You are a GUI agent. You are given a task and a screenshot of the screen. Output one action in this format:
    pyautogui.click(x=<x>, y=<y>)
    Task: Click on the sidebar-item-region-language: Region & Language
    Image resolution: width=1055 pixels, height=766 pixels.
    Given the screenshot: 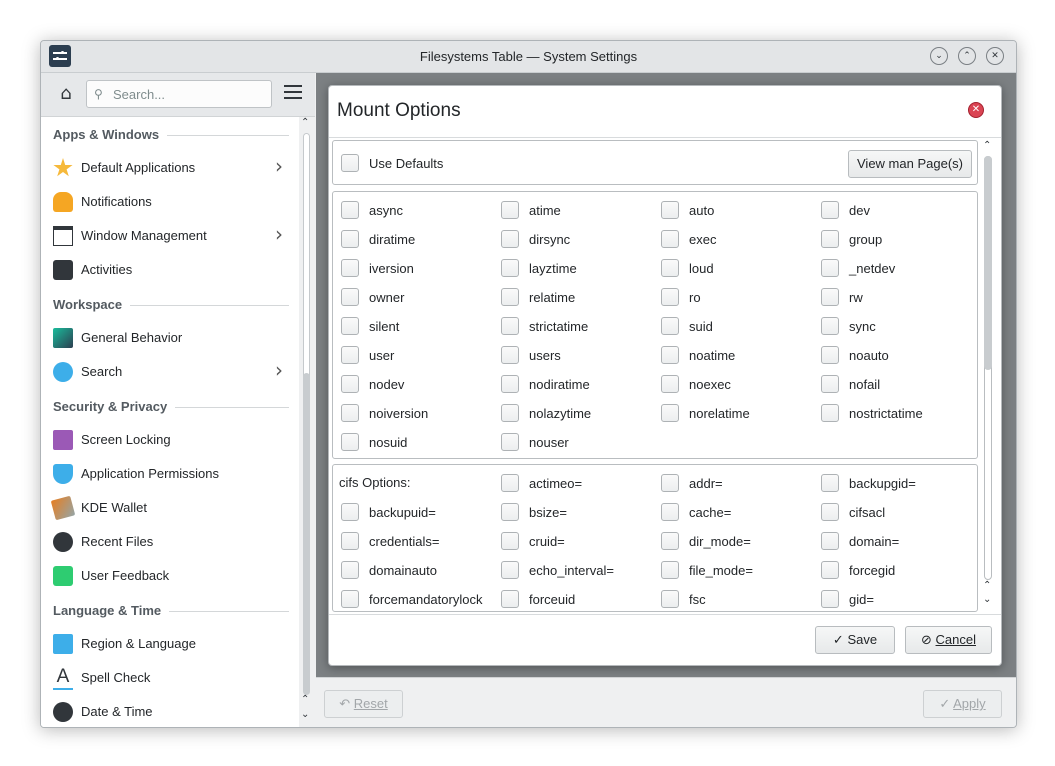 What is the action you would take?
    pyautogui.click(x=170, y=644)
    